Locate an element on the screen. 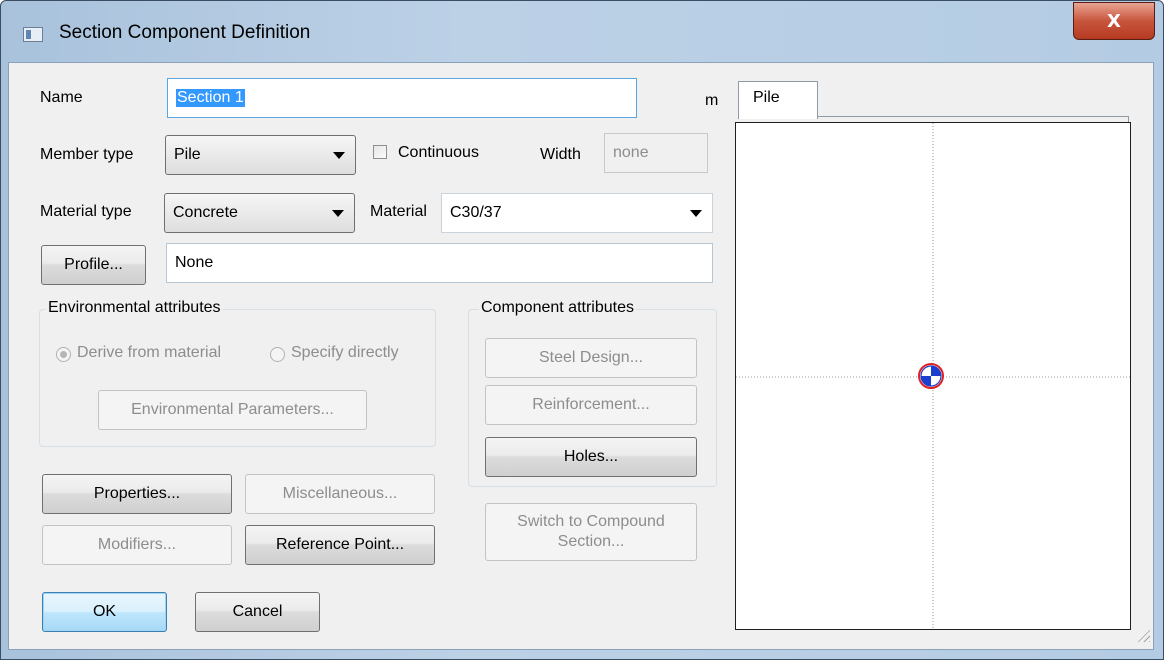 This screenshot has width=1164, height=660. component-attributes-title: Component attributes is located at coordinates (557, 308).